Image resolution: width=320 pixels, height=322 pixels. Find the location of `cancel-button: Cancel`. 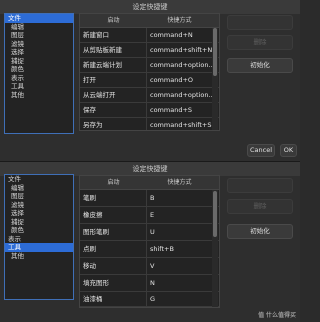

cancel-button: Cancel is located at coordinates (261, 150).